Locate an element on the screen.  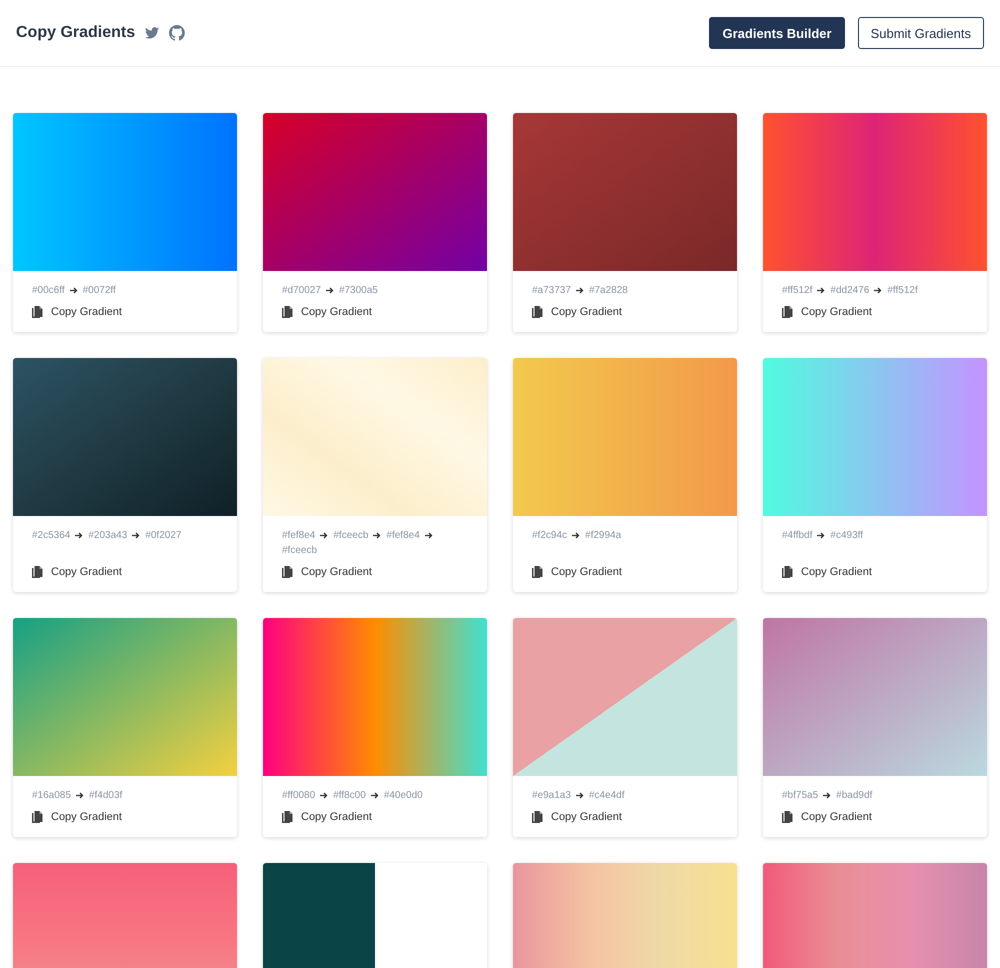
color-code: #a73737 is located at coordinates (551, 290).